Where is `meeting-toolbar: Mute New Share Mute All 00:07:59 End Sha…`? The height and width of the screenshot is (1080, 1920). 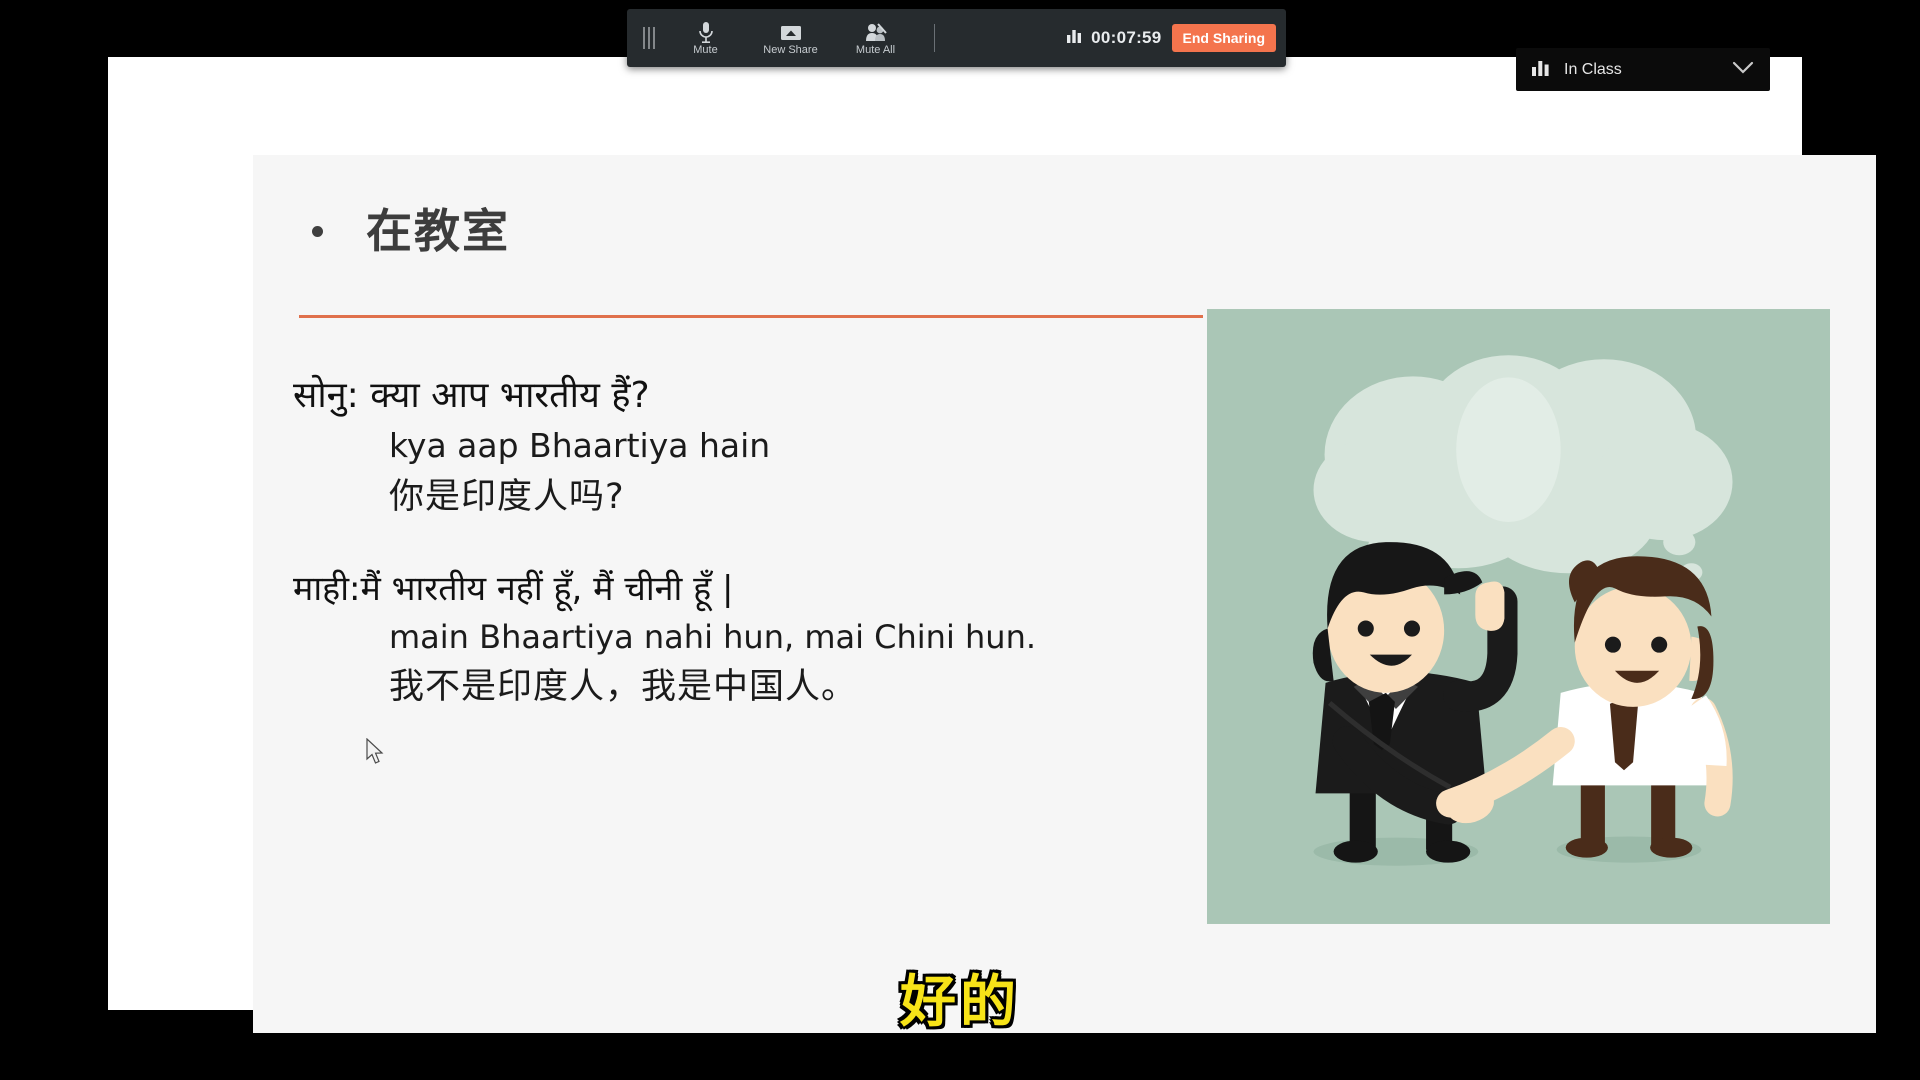 meeting-toolbar: Mute New Share Mute All 00:07:59 End Sha… is located at coordinates (956, 38).